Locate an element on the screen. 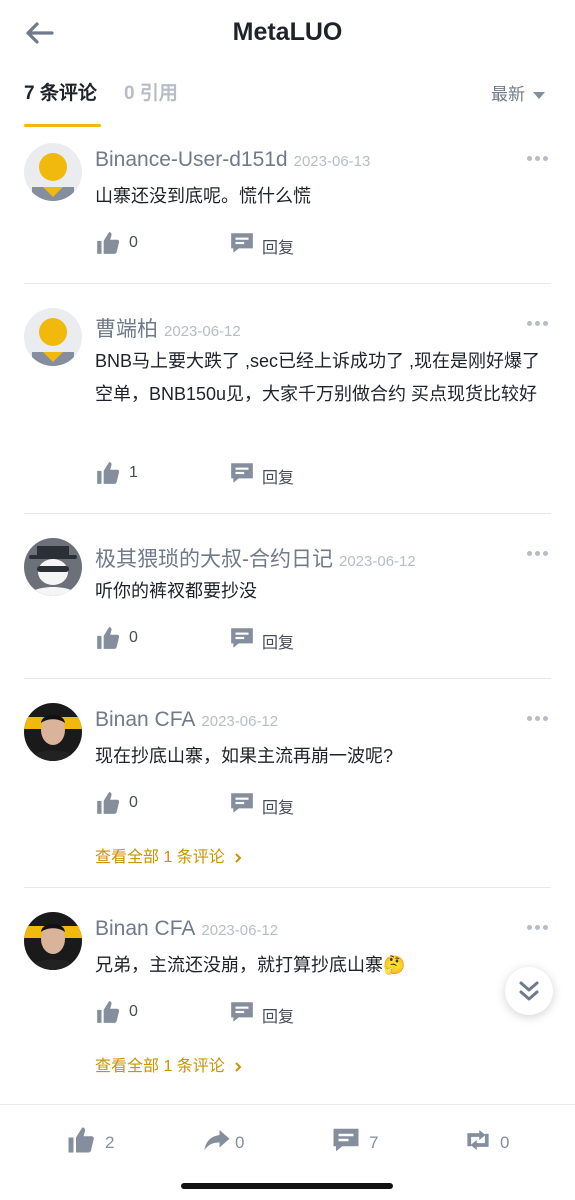 The height and width of the screenshot is (1200, 575). repost-icon is located at coordinates (478, 1140).